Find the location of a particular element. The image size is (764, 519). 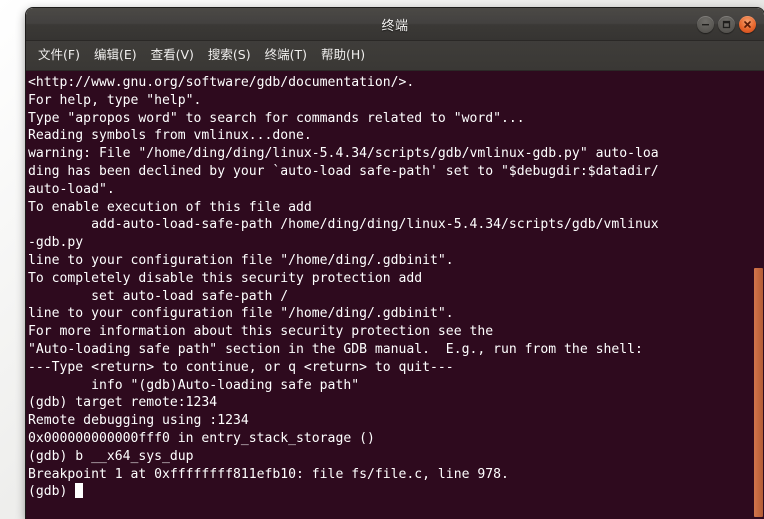

window-controls is located at coordinates (726, 24).